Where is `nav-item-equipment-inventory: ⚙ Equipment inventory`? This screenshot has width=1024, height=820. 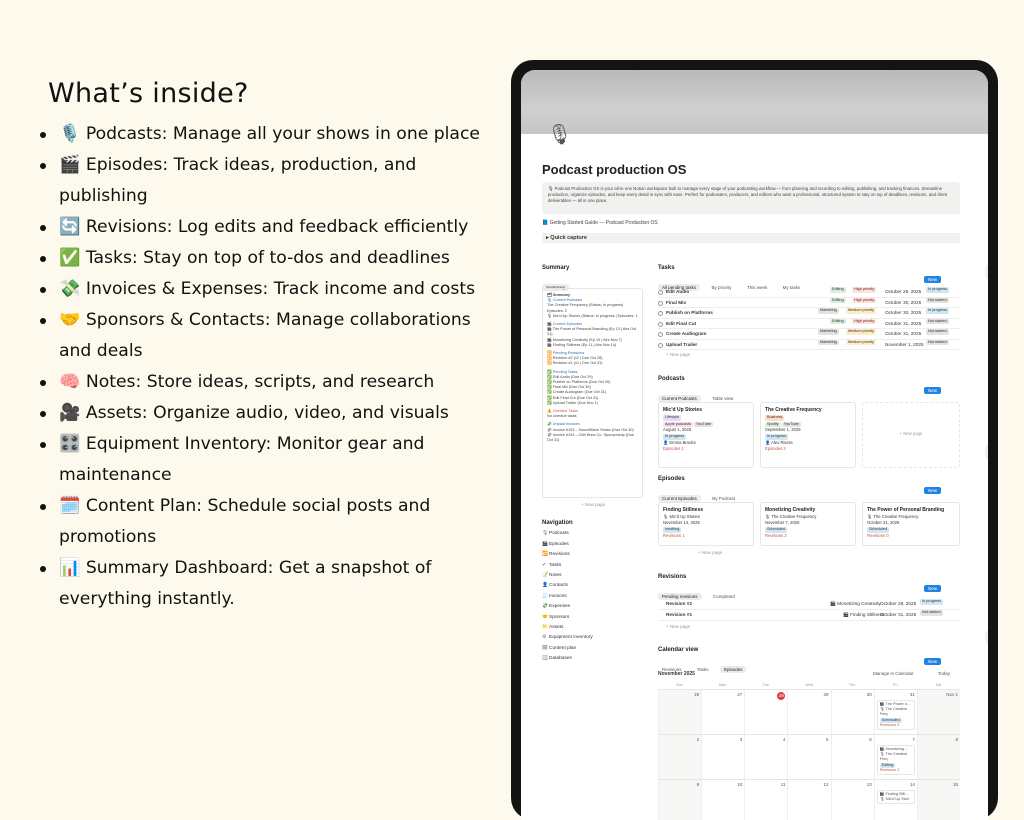 nav-item-equipment-inventory: ⚙ Equipment inventory is located at coordinates (567, 638).